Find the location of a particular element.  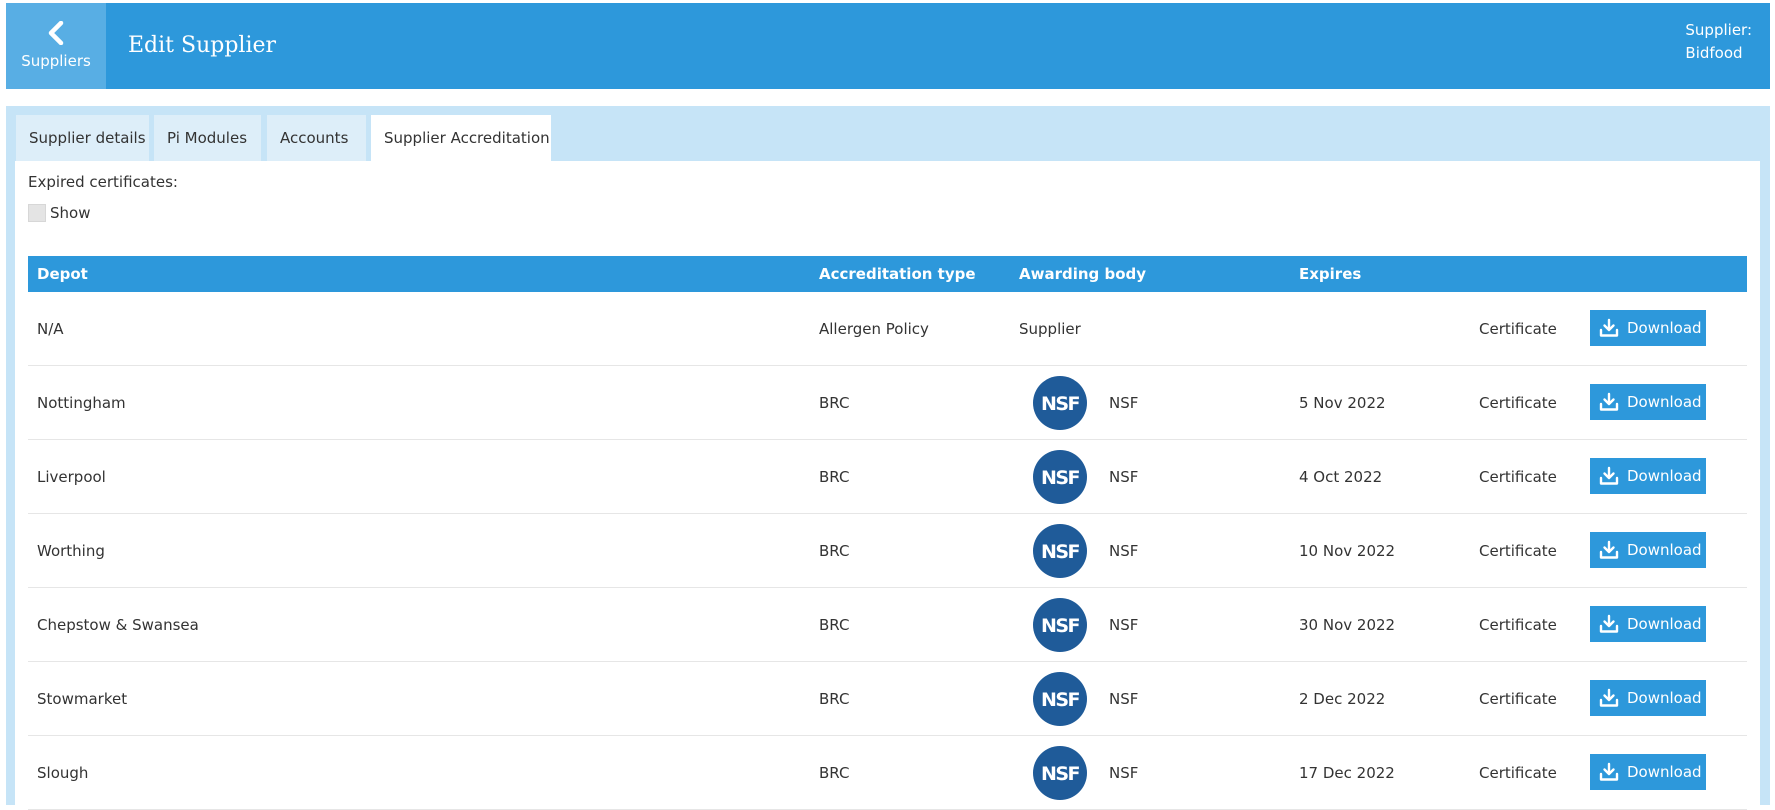

tab-supplier-accreditation: Supplier Accreditation is located at coordinates (461, 138).